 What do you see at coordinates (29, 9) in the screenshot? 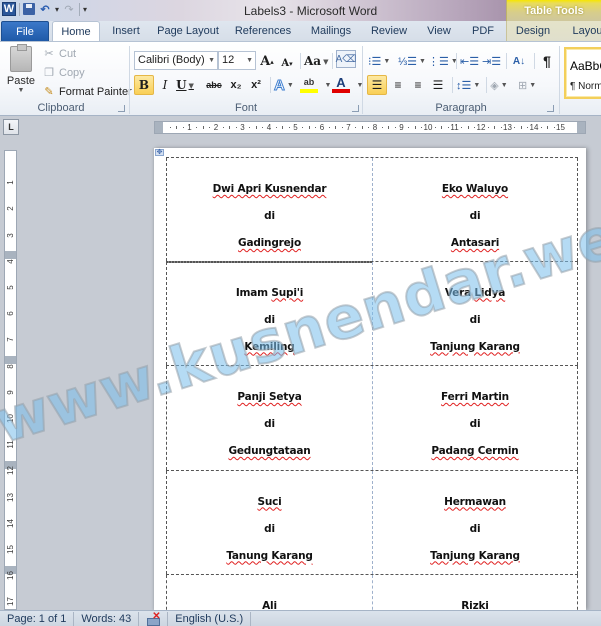
I see `save-icon` at bounding box center [29, 9].